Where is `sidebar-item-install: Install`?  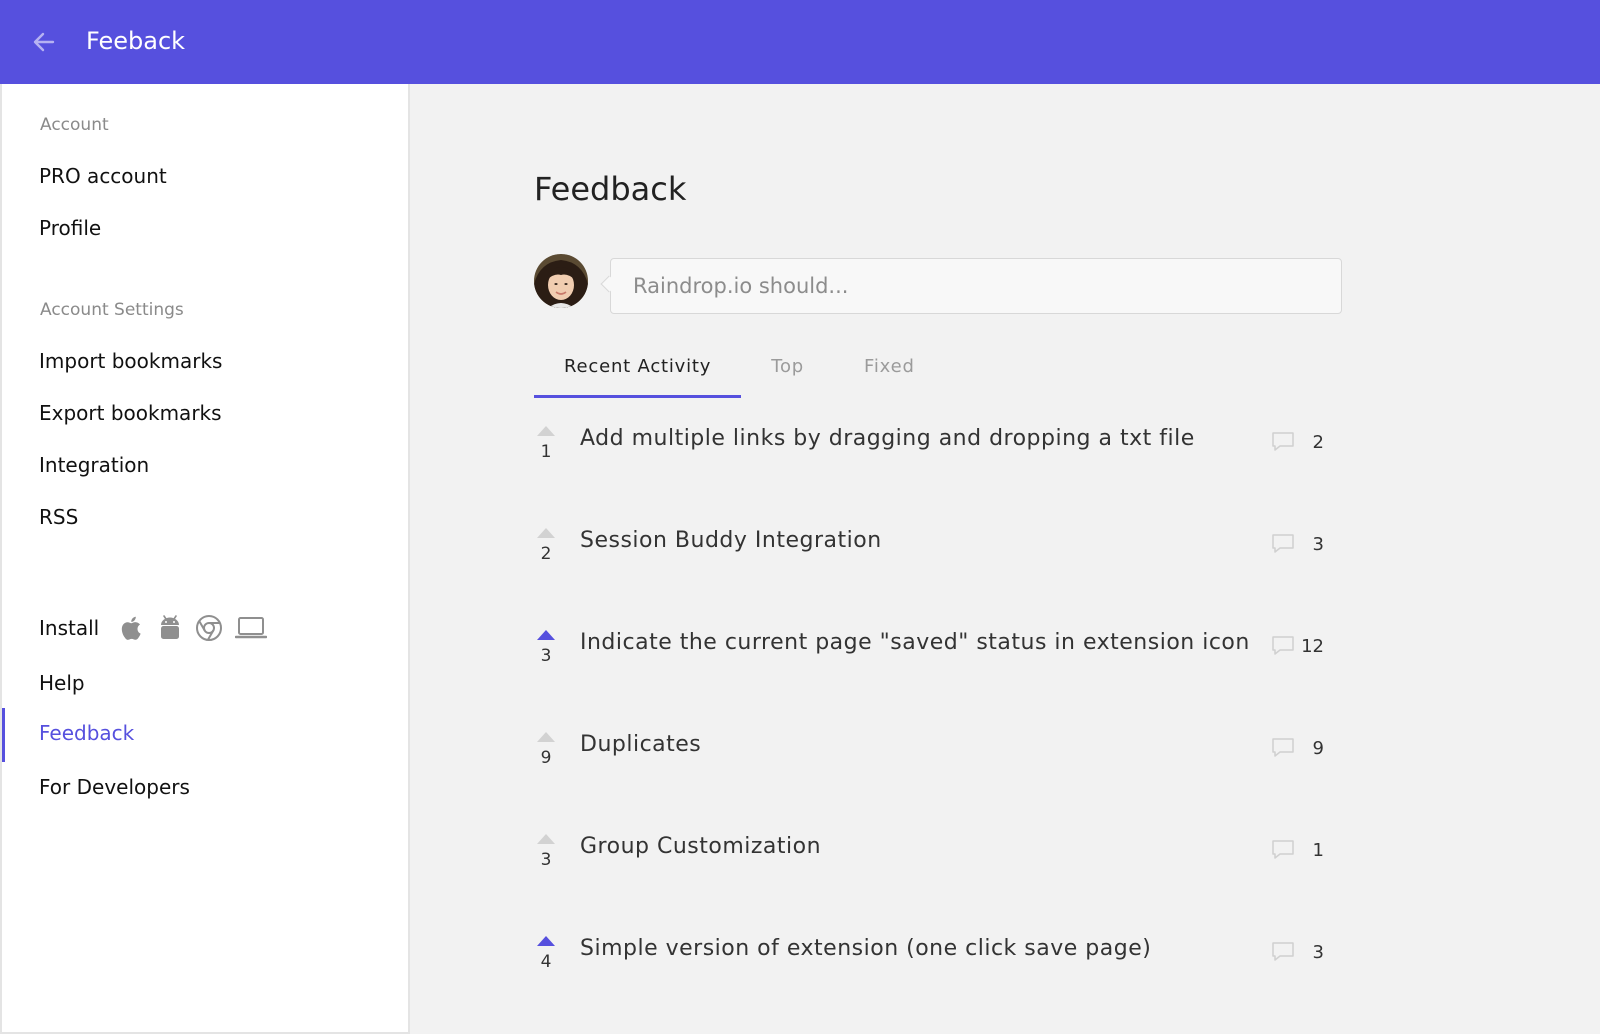 sidebar-item-install: Install is located at coordinates (205, 628).